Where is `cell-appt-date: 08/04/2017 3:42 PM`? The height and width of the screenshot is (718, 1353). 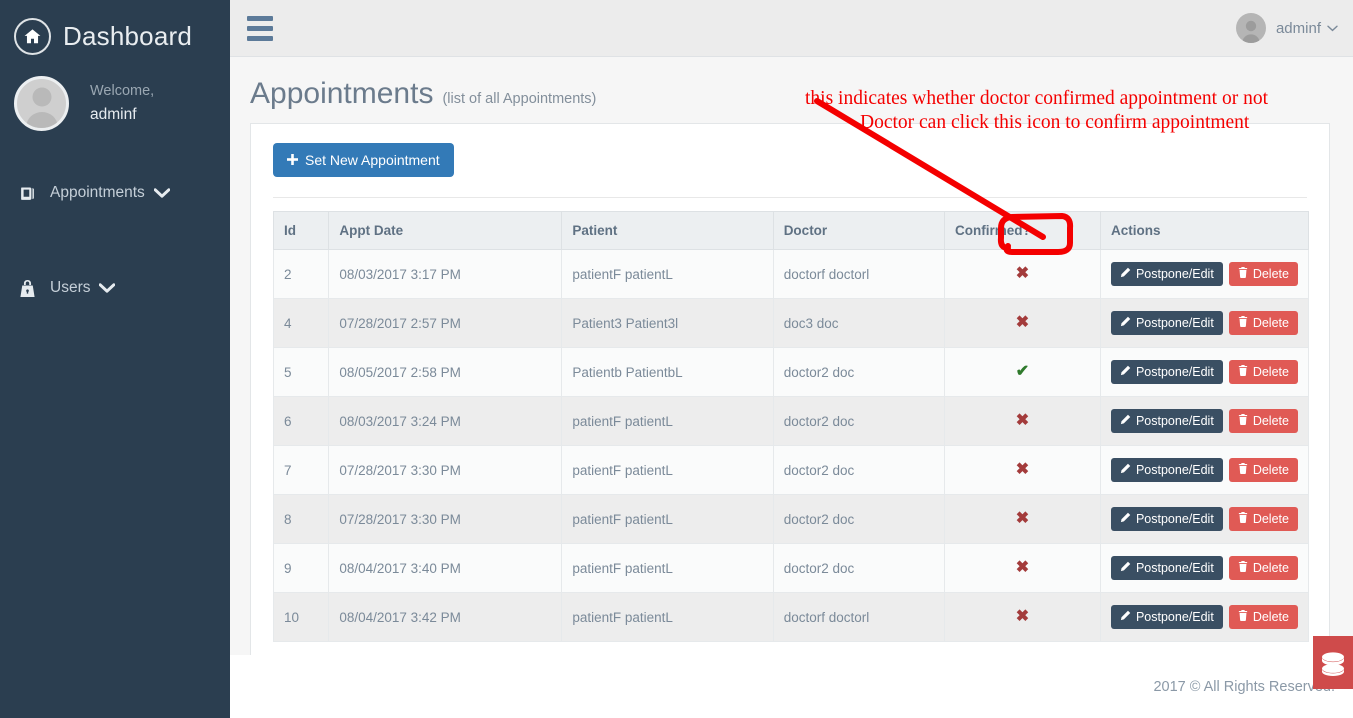
cell-appt-date: 08/04/2017 3:42 PM is located at coordinates (445, 617).